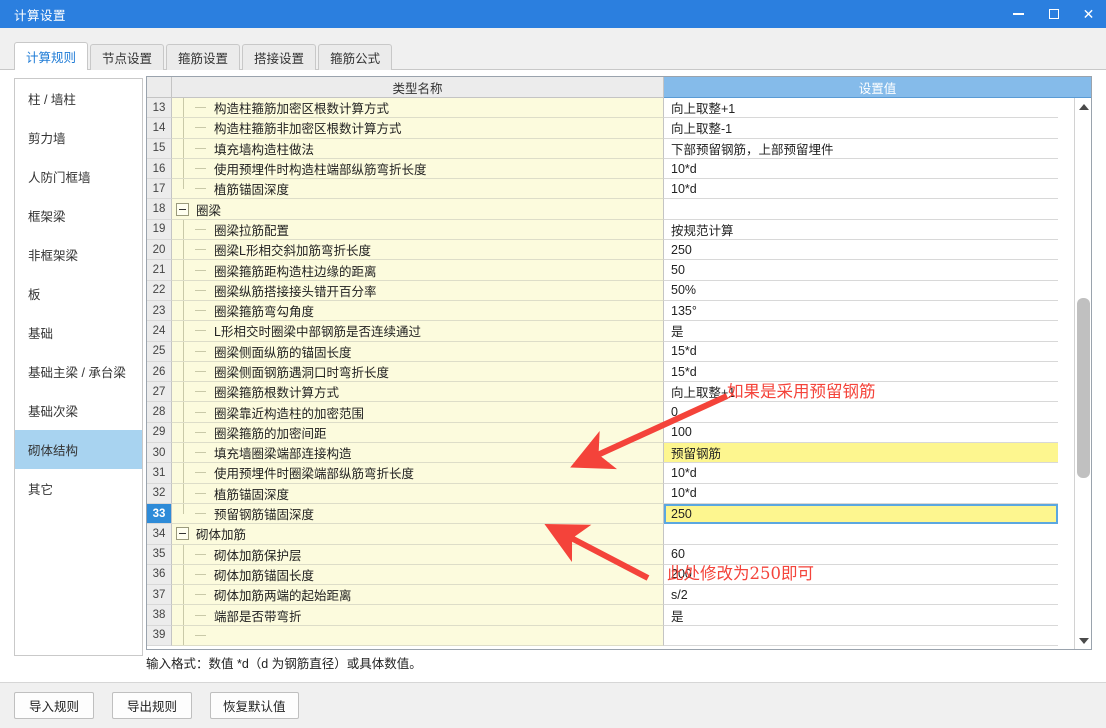 The height and width of the screenshot is (728, 1106). I want to click on row-index: 27, so click(159, 392).